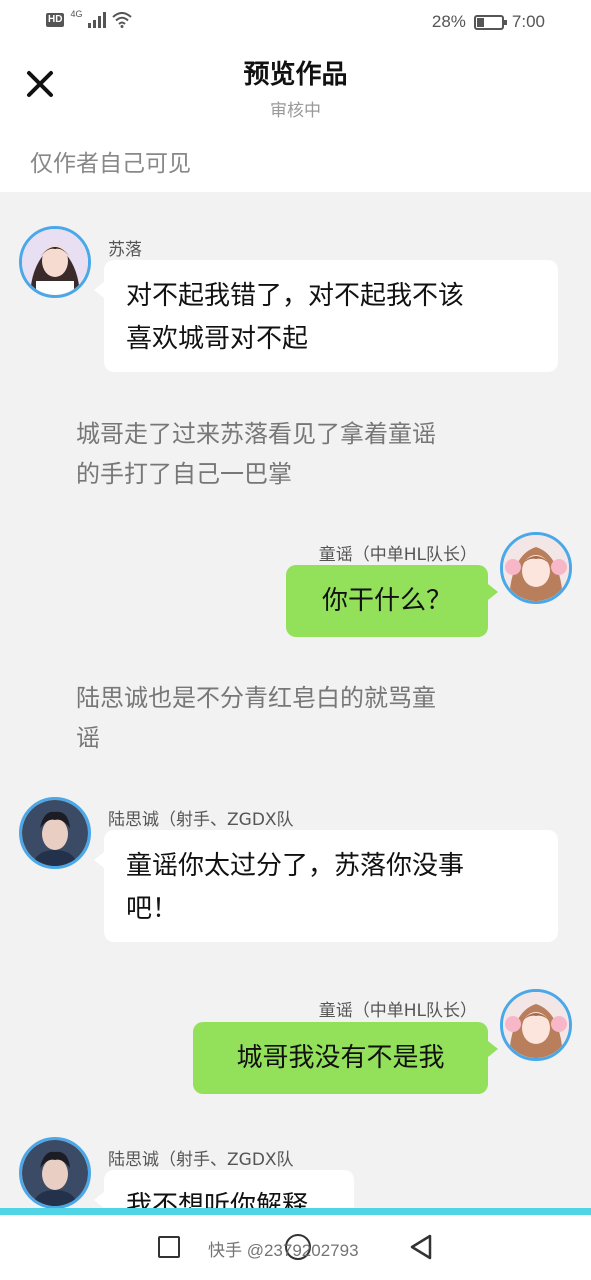  I want to click on hd-badge: HD, so click(55, 20).